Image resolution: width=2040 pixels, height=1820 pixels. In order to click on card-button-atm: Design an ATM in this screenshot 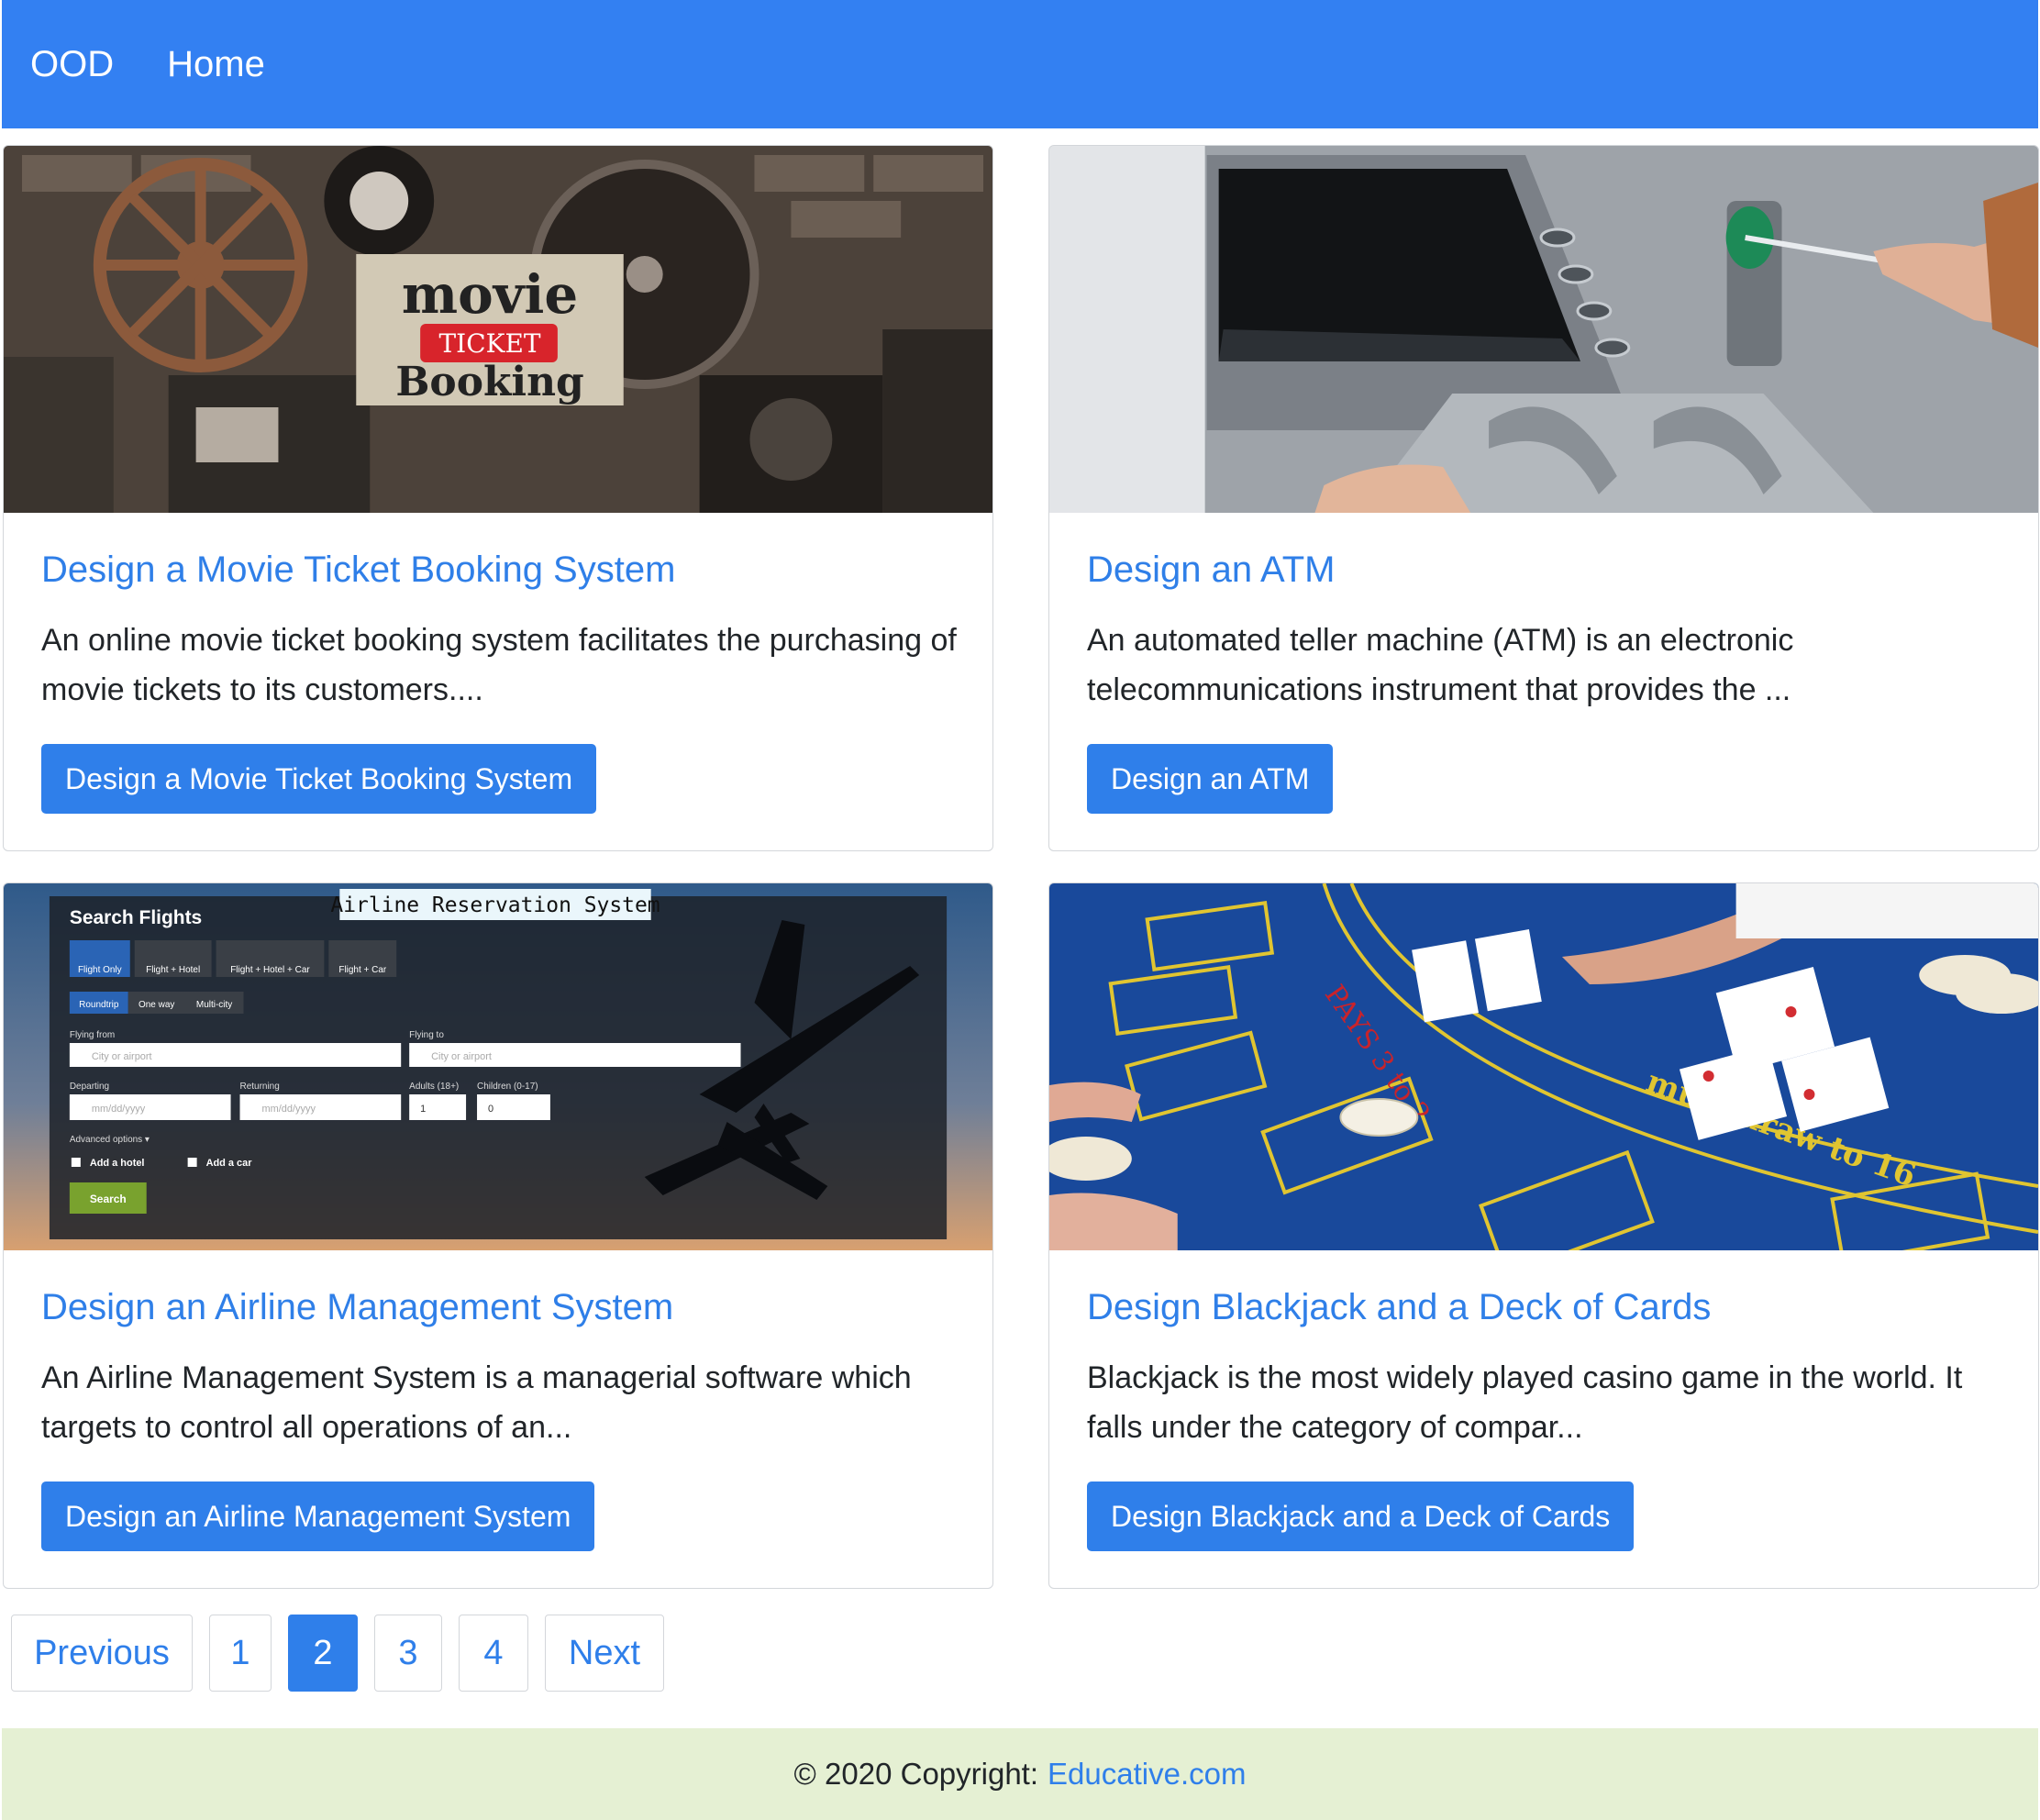, I will do `click(1210, 779)`.